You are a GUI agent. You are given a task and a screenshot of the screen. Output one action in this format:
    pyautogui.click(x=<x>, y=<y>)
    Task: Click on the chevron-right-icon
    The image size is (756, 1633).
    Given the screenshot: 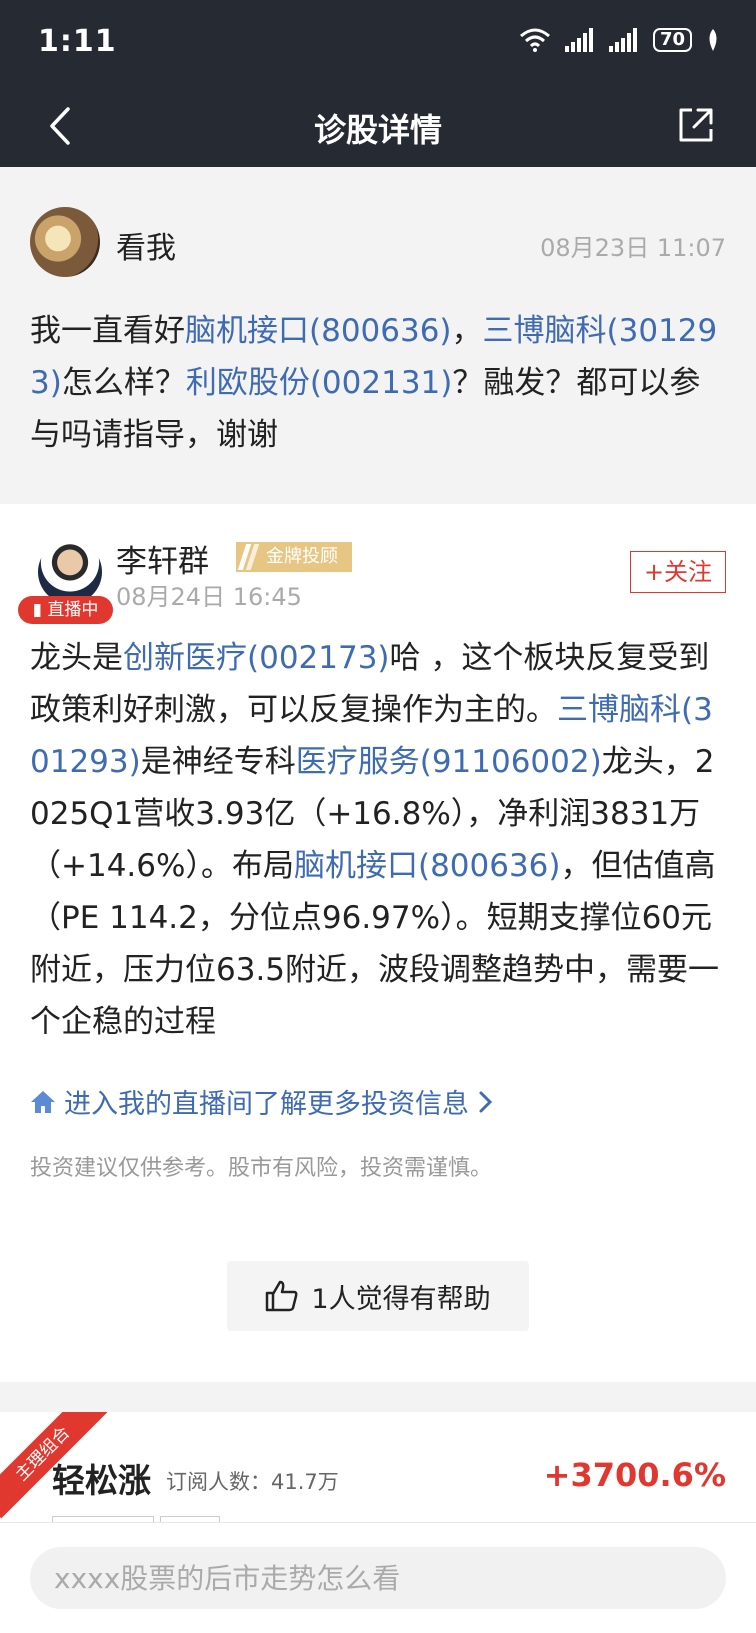 What is the action you would take?
    pyautogui.click(x=486, y=1101)
    